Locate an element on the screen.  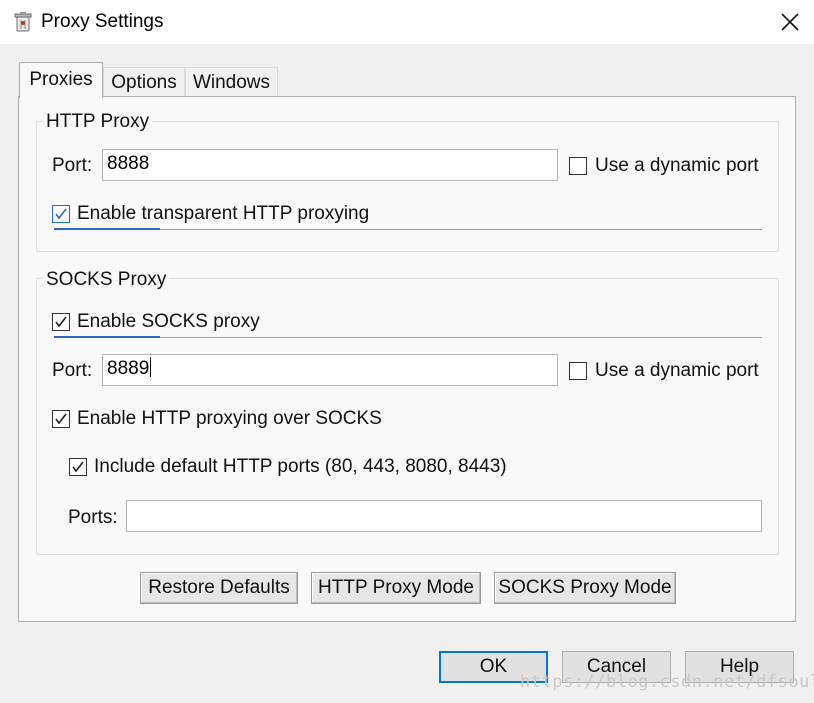
http-port-value: 8888 is located at coordinates (128, 163).